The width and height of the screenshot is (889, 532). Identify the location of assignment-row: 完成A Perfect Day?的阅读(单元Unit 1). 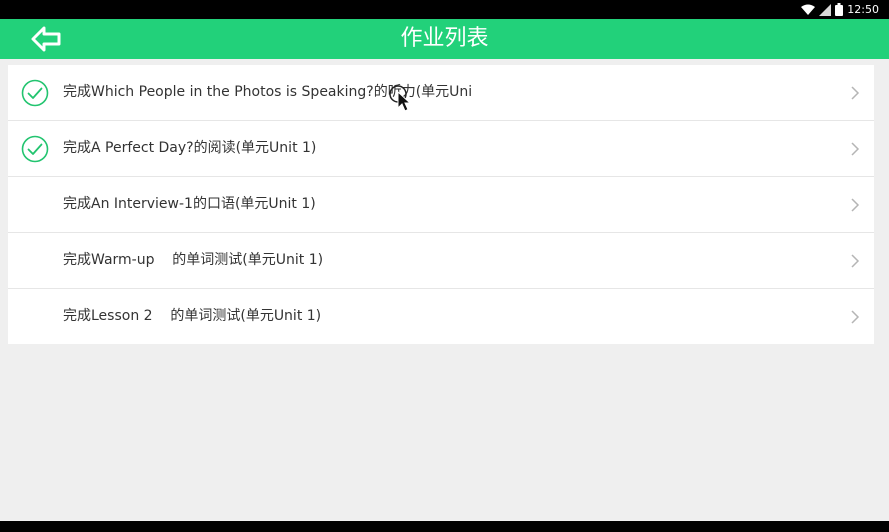
(441, 149).